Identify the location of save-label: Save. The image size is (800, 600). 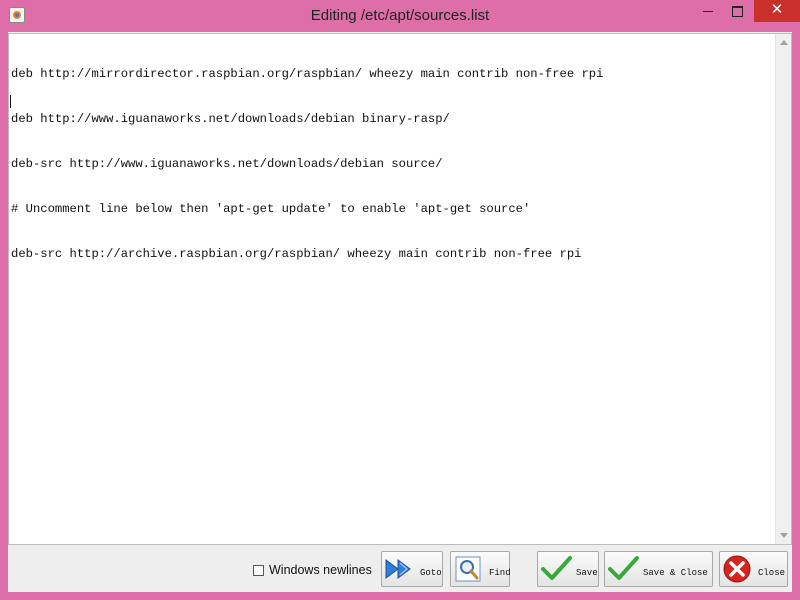
(587, 573).